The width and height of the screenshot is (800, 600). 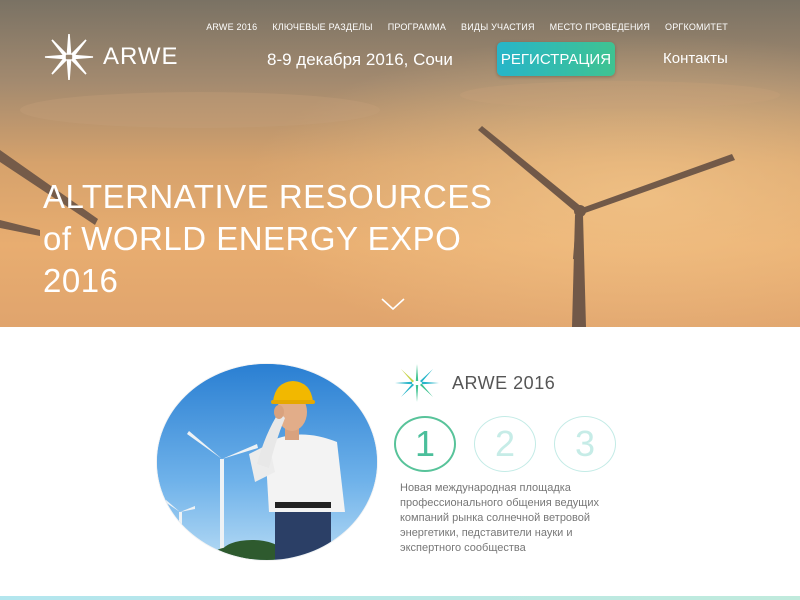 I want to click on hero-title-line-1: ALTERNATIVE RESOURCES, so click(x=268, y=196).